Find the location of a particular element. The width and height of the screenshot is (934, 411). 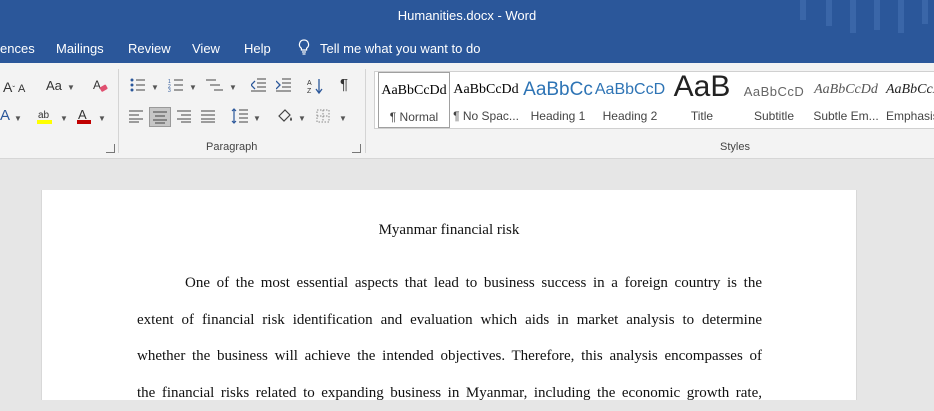

bullets-icon is located at coordinates (138, 85).